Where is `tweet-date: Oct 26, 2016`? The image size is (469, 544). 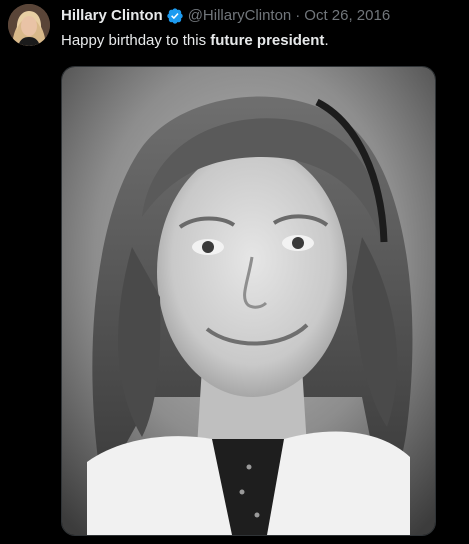 tweet-date: Oct 26, 2016 is located at coordinates (347, 16).